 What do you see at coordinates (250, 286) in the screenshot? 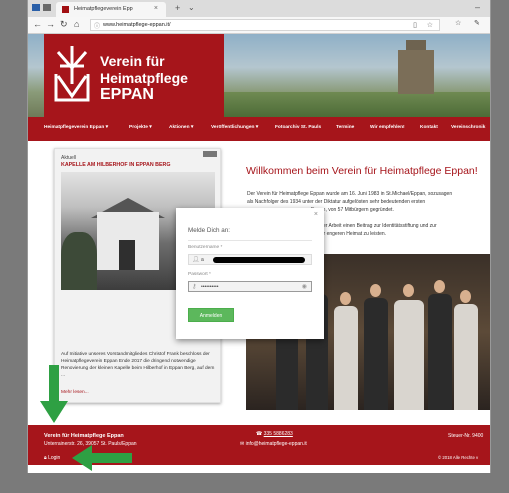
I see `password-field: ⚷ •••••••••• ◉` at bounding box center [250, 286].